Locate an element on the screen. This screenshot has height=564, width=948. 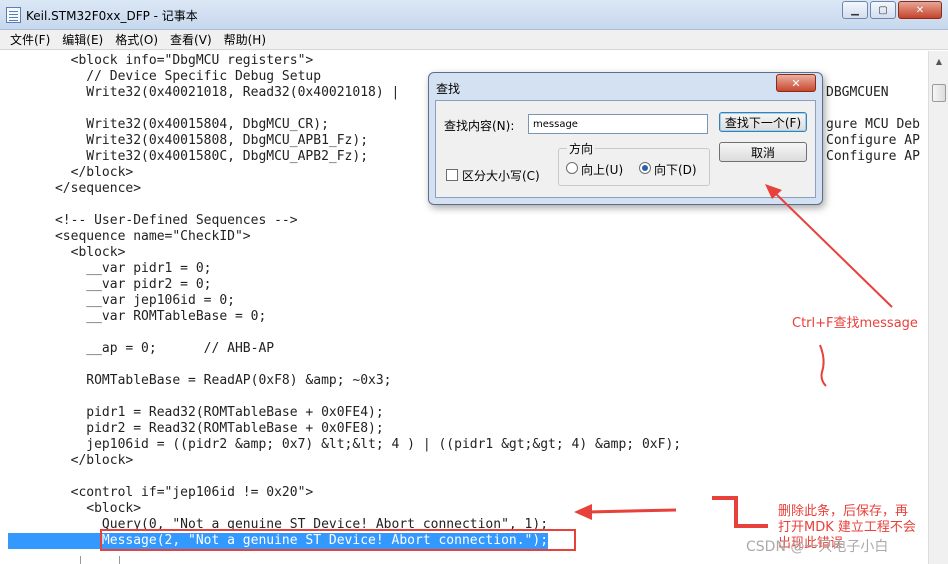
editor-line: Write32(0x40015808, DbgMCU_APB1_Fz); is located at coordinates (188, 140).